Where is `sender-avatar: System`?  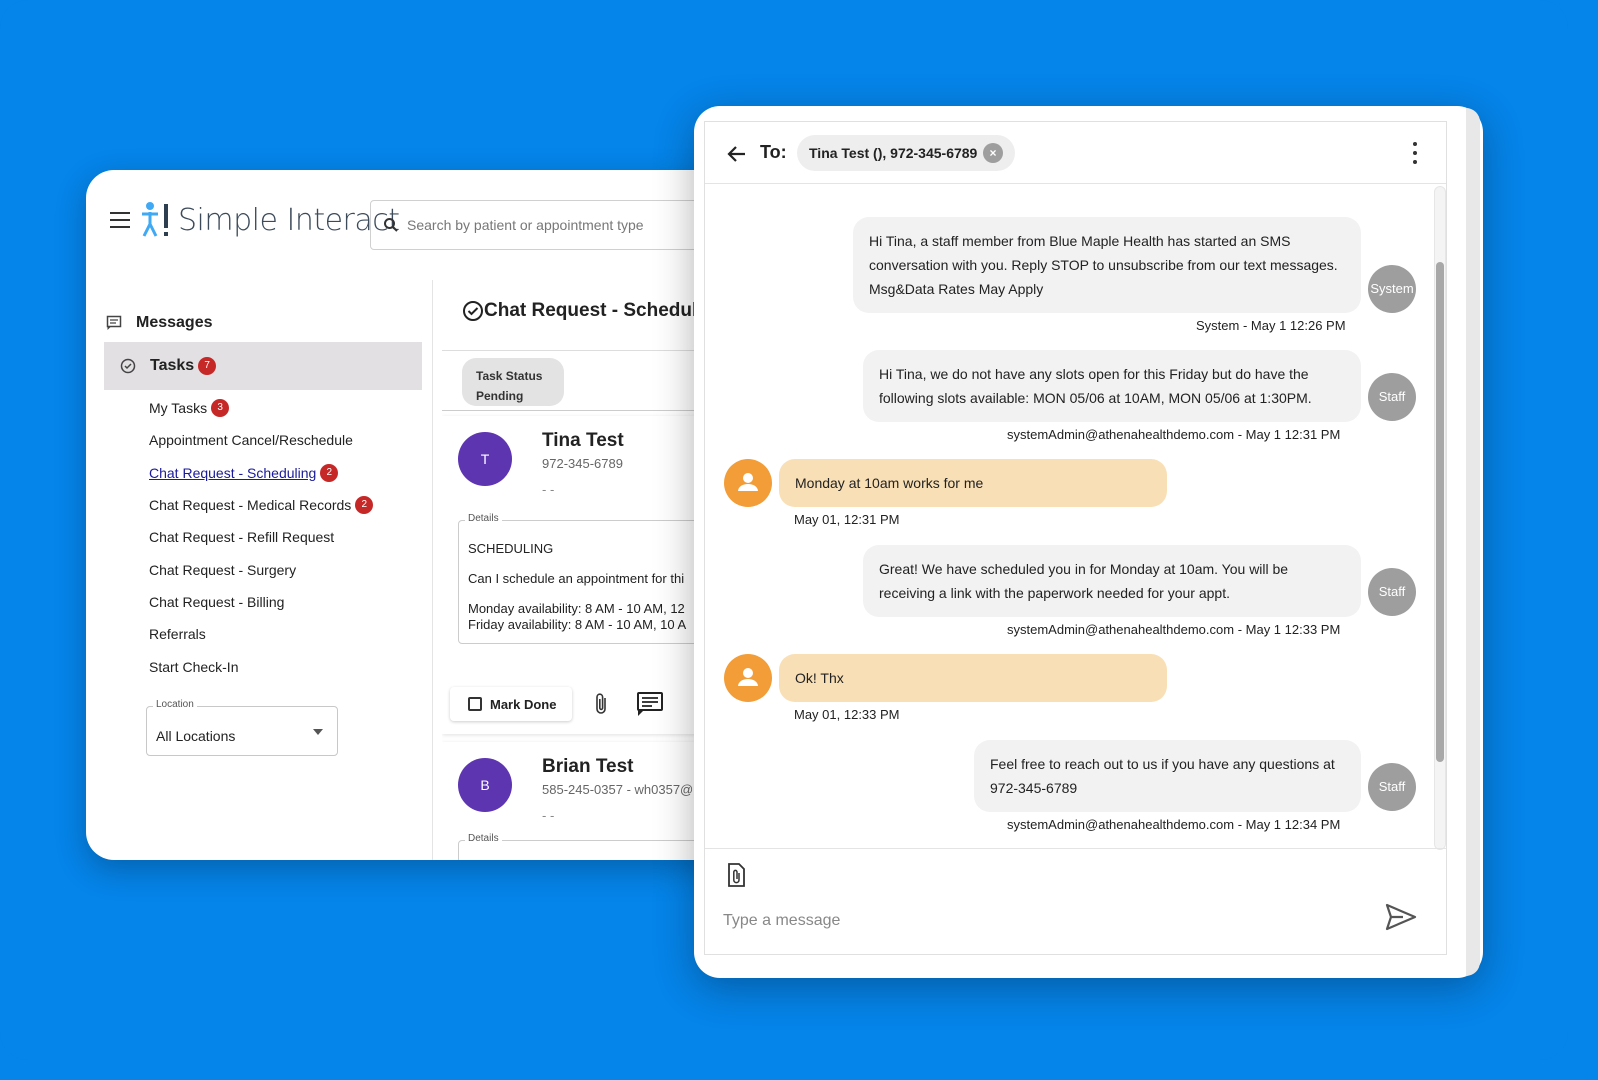 sender-avatar: System is located at coordinates (1392, 289).